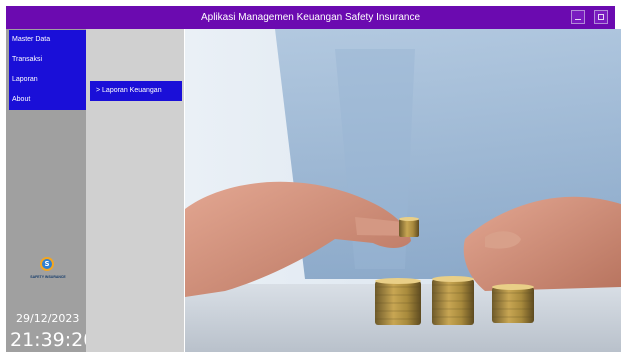 Image resolution: width=621 pixels, height=352 pixels. Describe the element at coordinates (136, 91) in the screenshot. I see `submenu-item-laporan-keuangan: > Laporan Keuangan` at that location.